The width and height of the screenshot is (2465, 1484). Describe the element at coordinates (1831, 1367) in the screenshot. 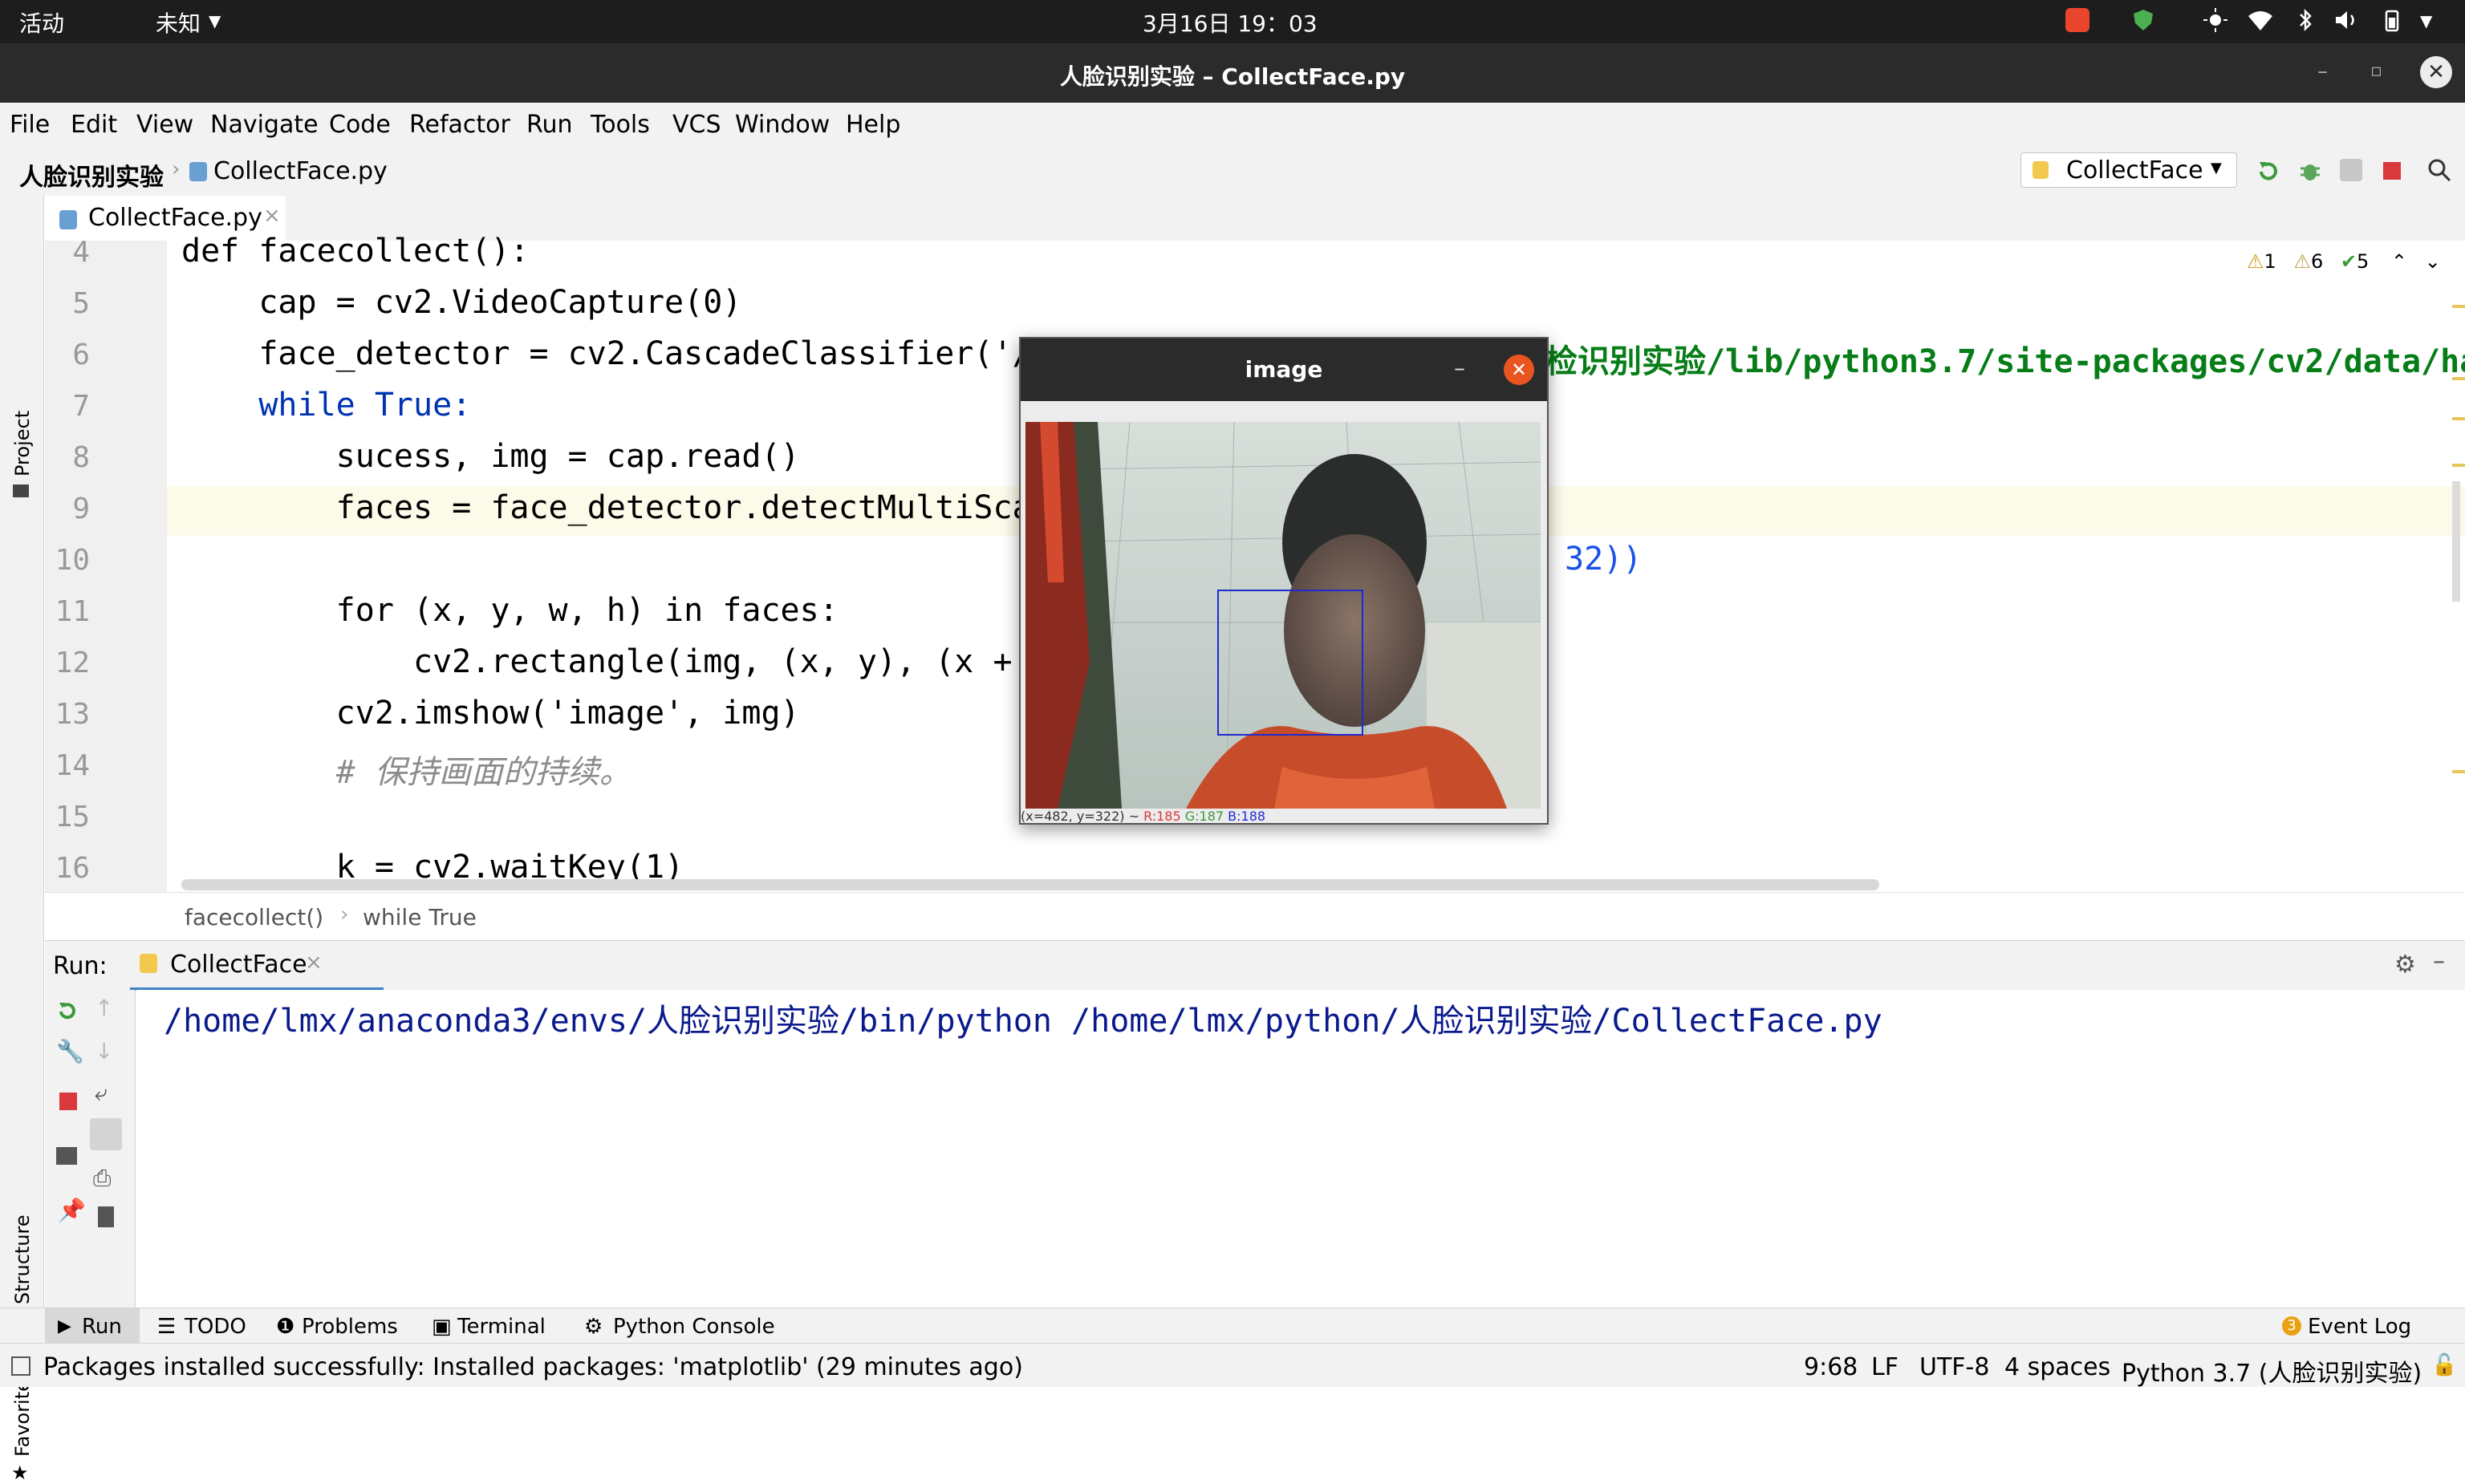

I see `caret-position: 9:68` at that location.